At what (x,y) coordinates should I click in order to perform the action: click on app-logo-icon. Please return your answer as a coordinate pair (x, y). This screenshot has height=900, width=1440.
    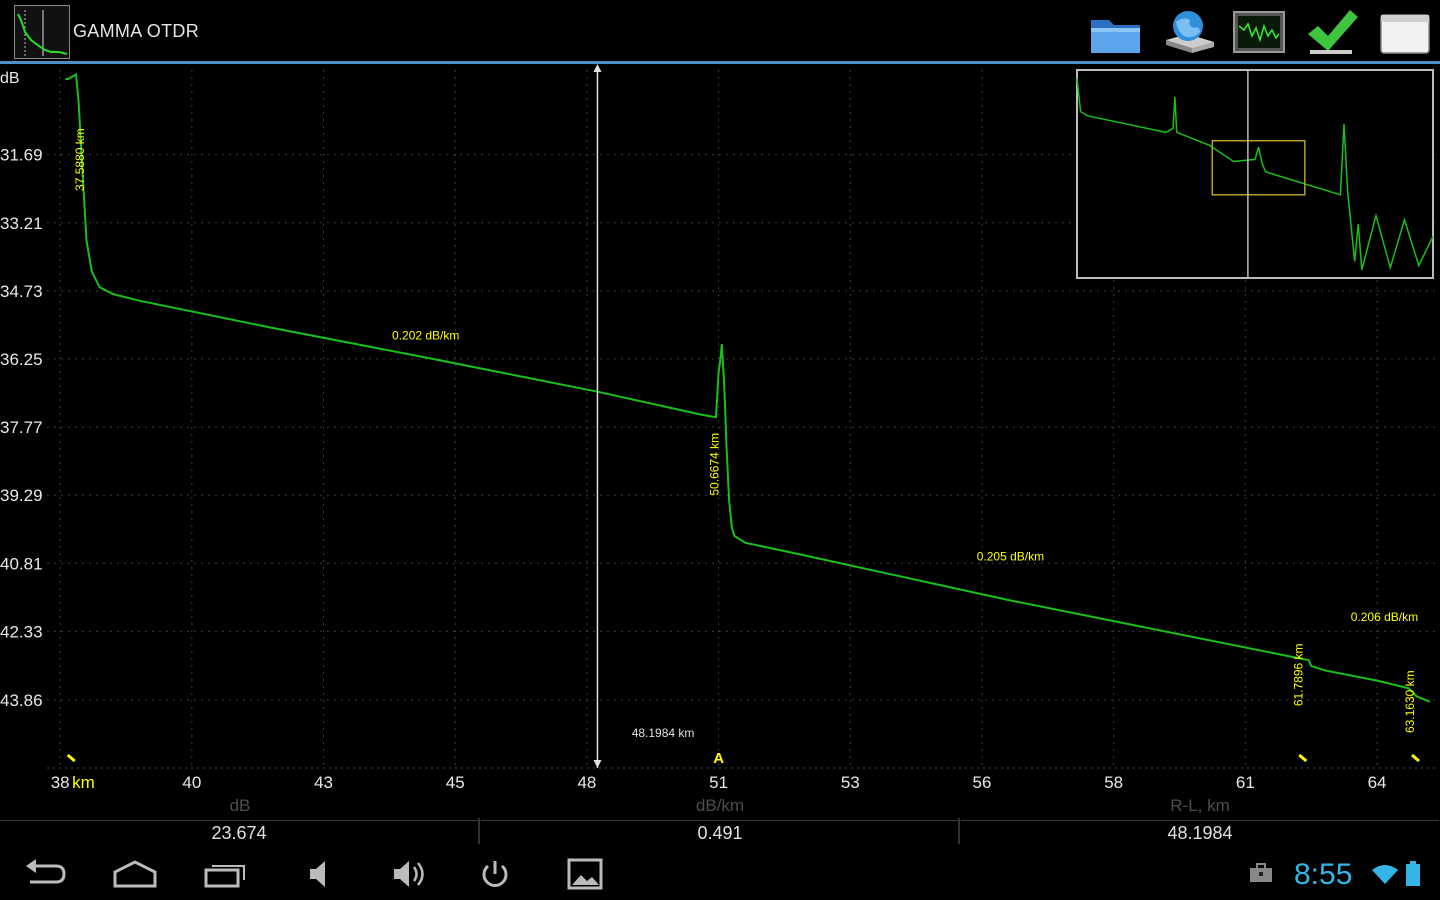
    Looking at the image, I should click on (42, 32).